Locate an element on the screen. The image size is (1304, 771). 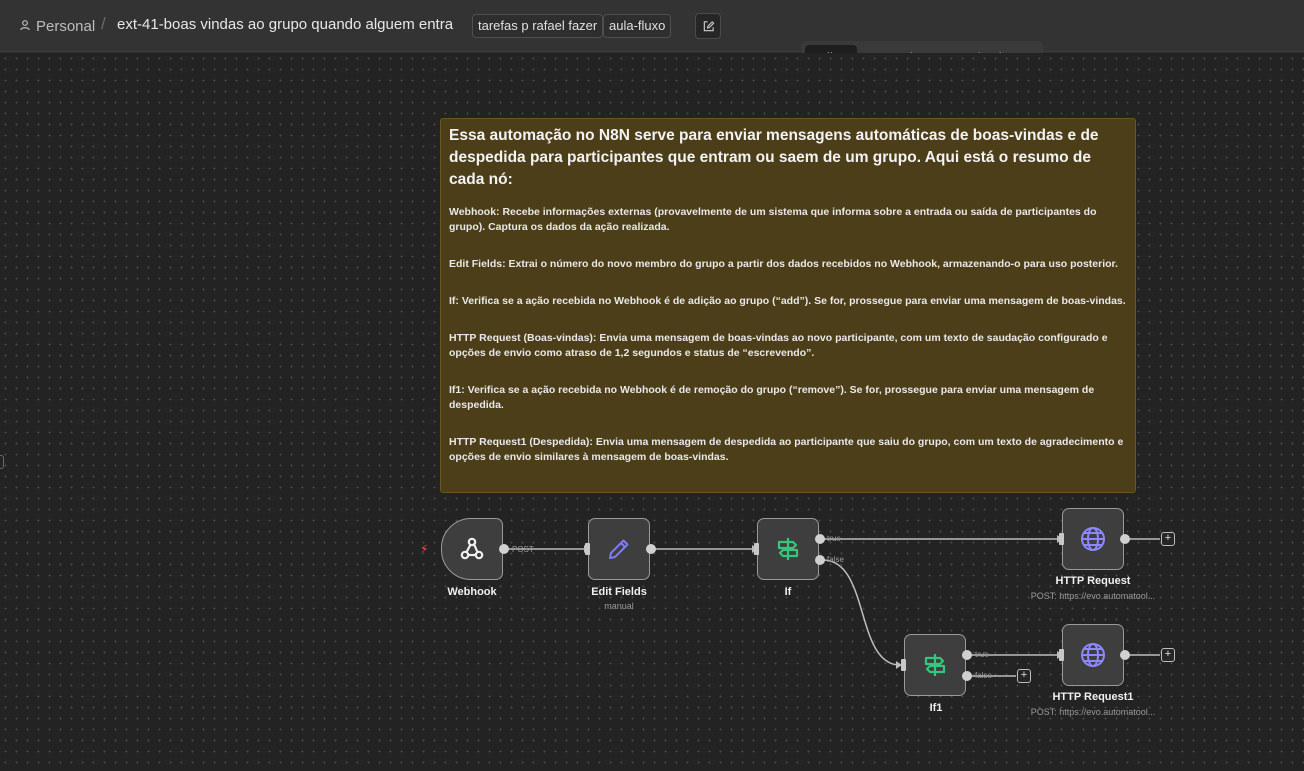
if1-true-handle is located at coordinates (967, 655).